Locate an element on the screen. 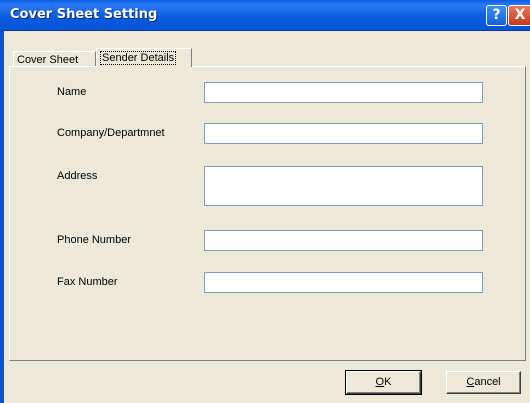 Image resolution: width=530 pixels, height=403 pixels. tab-sender-details: Sender Details is located at coordinates (144, 57).